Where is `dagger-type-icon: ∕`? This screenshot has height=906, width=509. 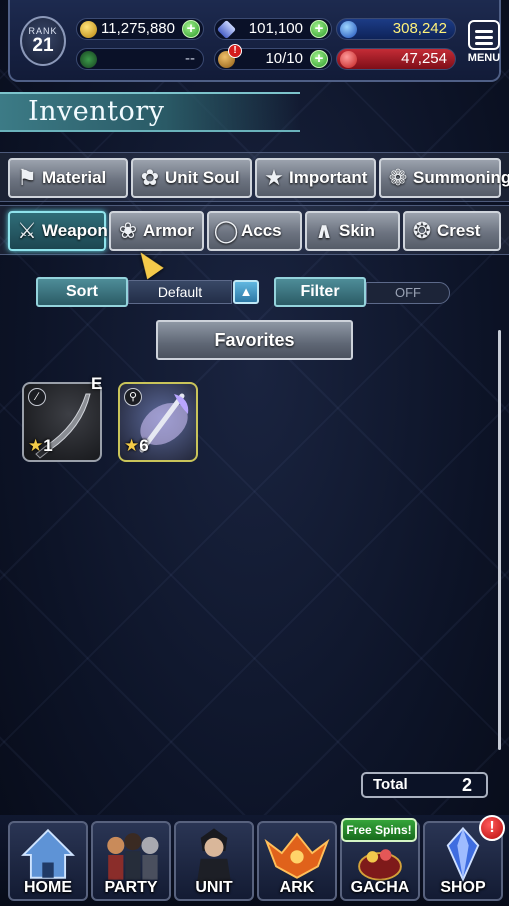
dagger-type-icon: ∕ is located at coordinates (37, 397).